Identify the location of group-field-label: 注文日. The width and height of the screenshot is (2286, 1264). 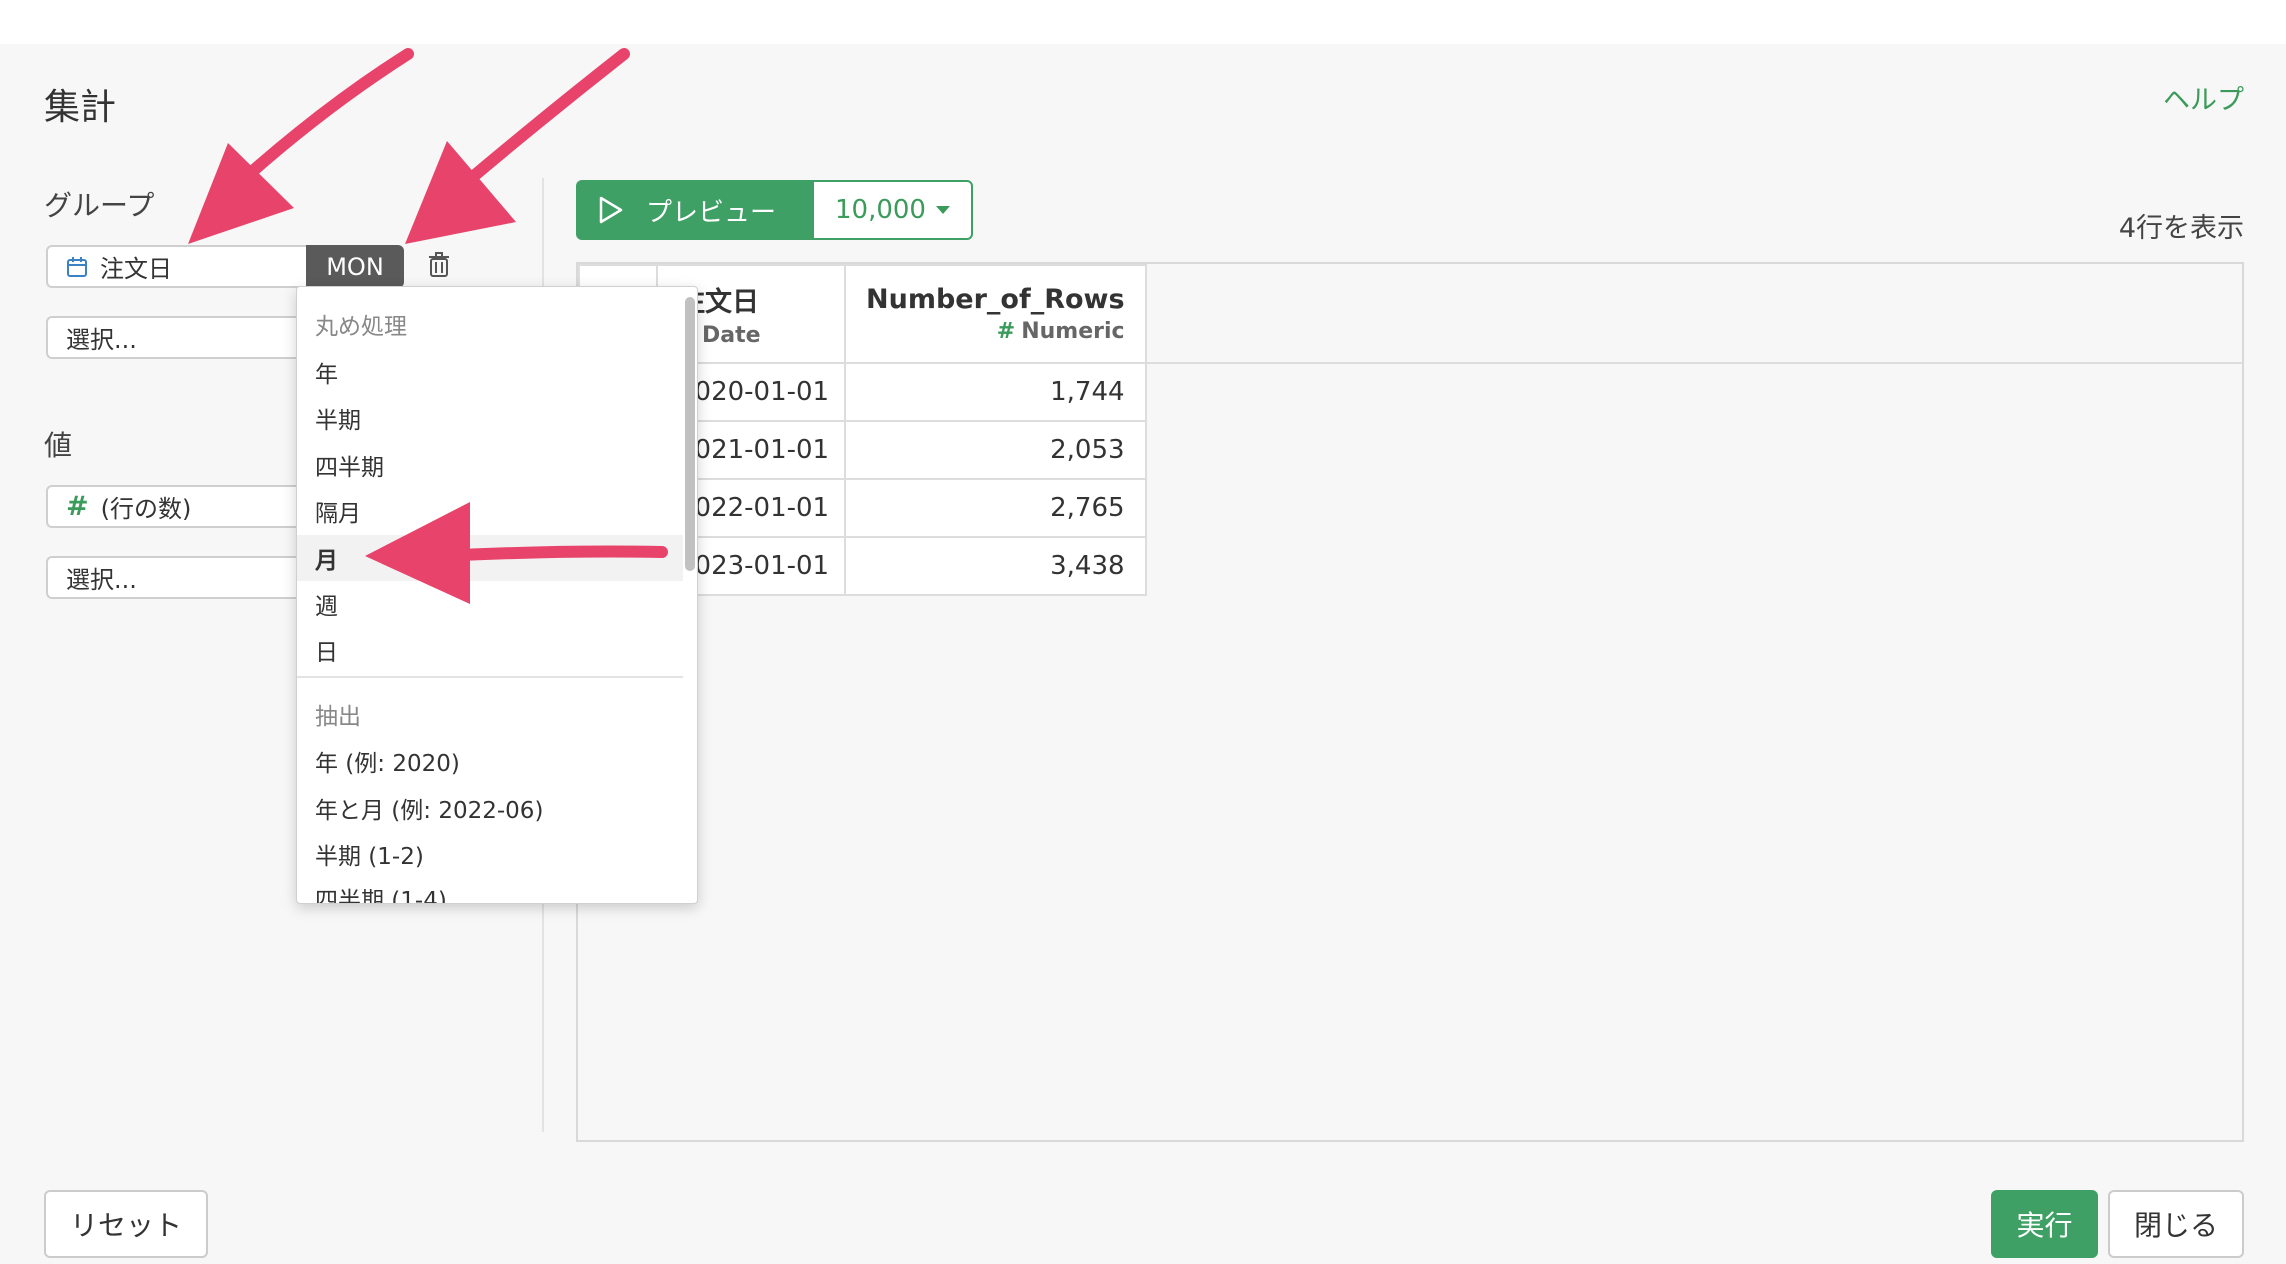
(136, 269).